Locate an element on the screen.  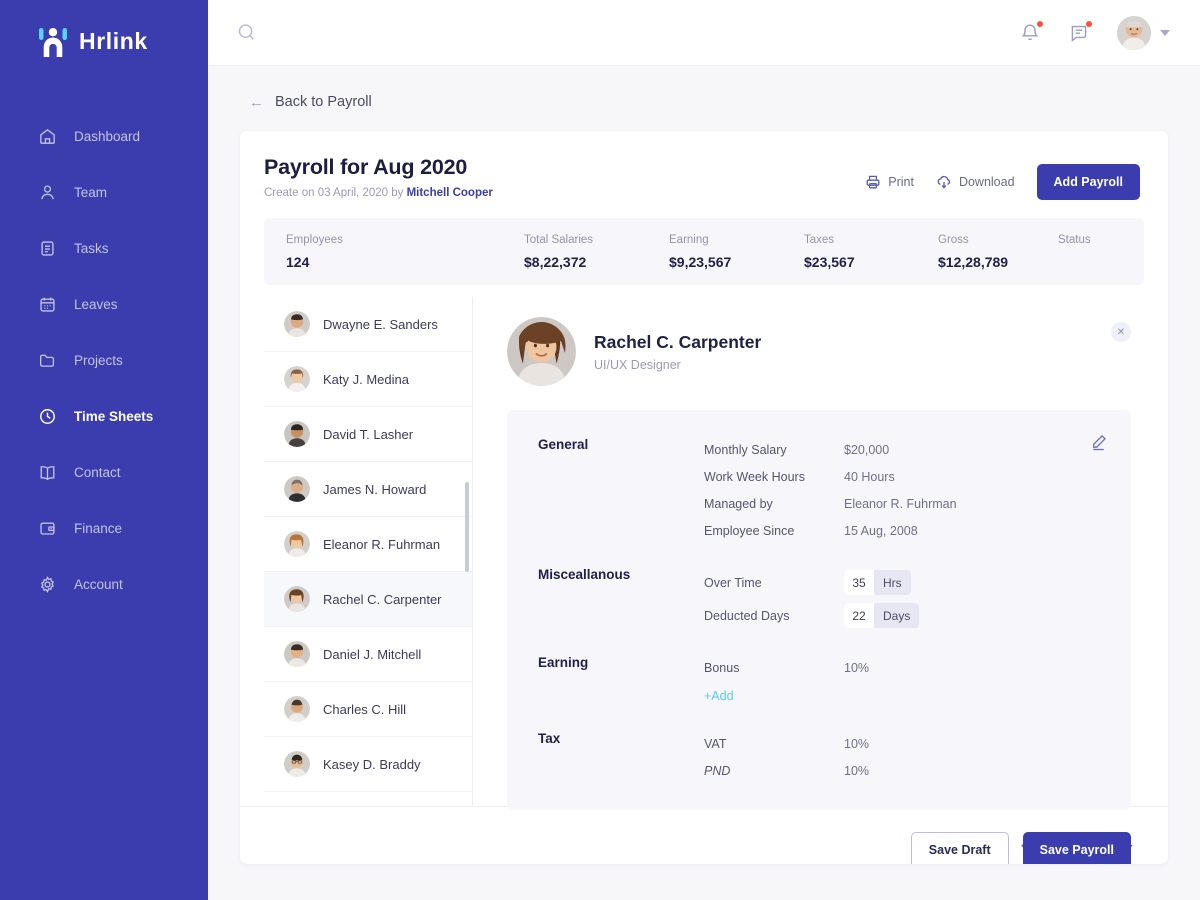
close-icon: ✕ is located at coordinates (1121, 332).